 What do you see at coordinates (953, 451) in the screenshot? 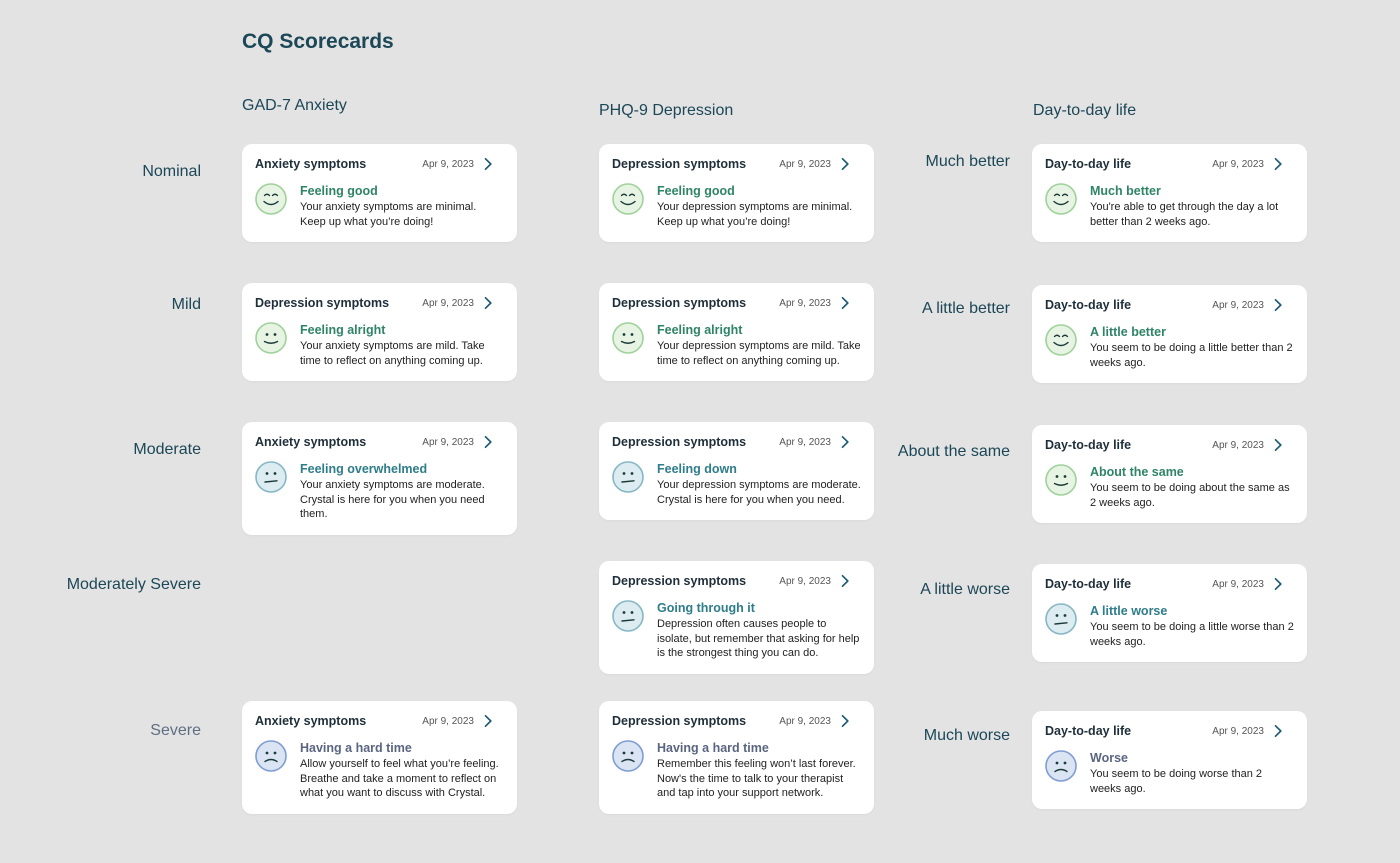
I see `dtd-label-about-the-same: About the same` at bounding box center [953, 451].